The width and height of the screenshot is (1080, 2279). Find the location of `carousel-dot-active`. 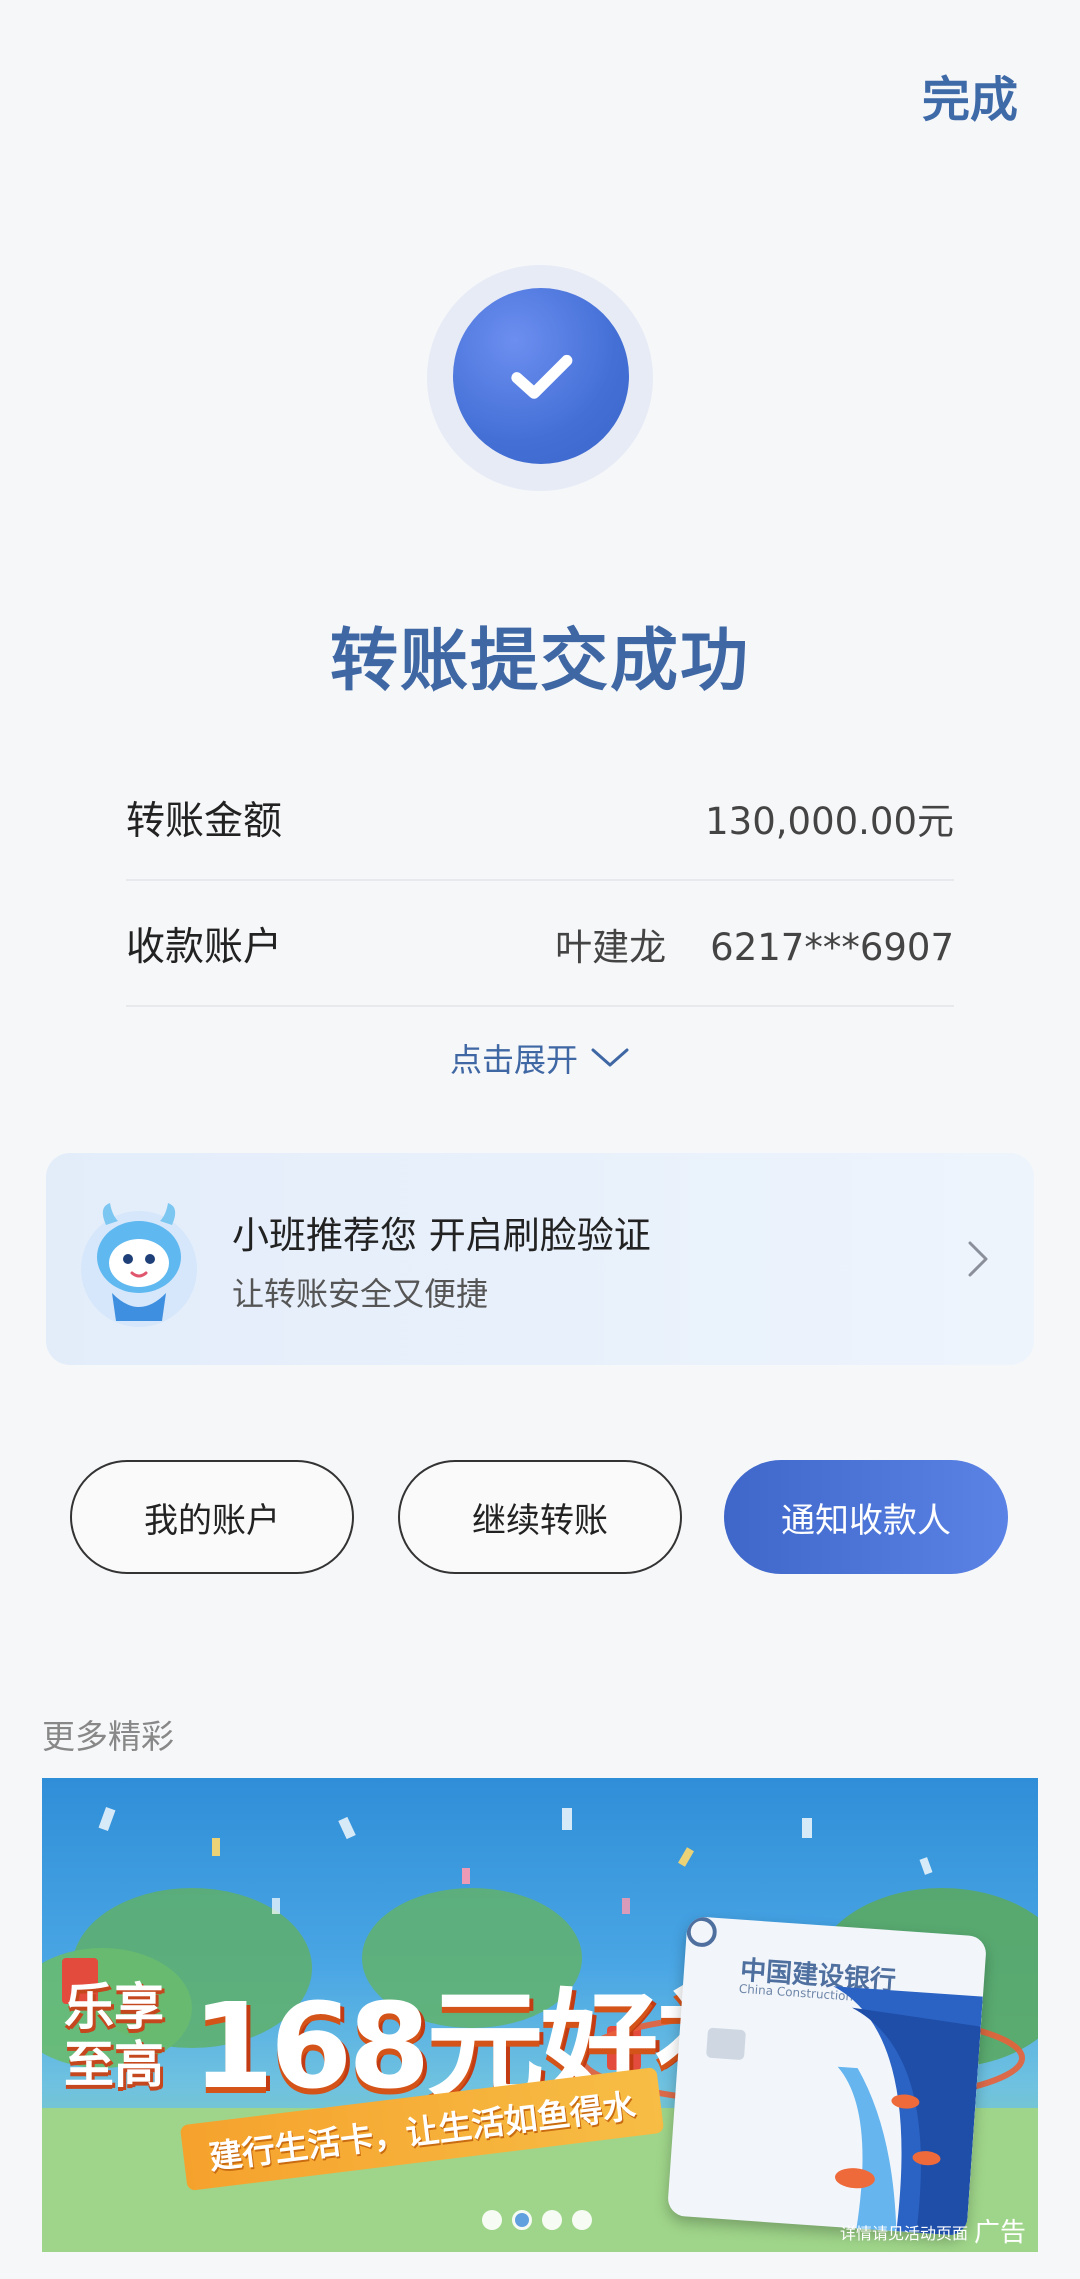

carousel-dot-active is located at coordinates (522, 2220).